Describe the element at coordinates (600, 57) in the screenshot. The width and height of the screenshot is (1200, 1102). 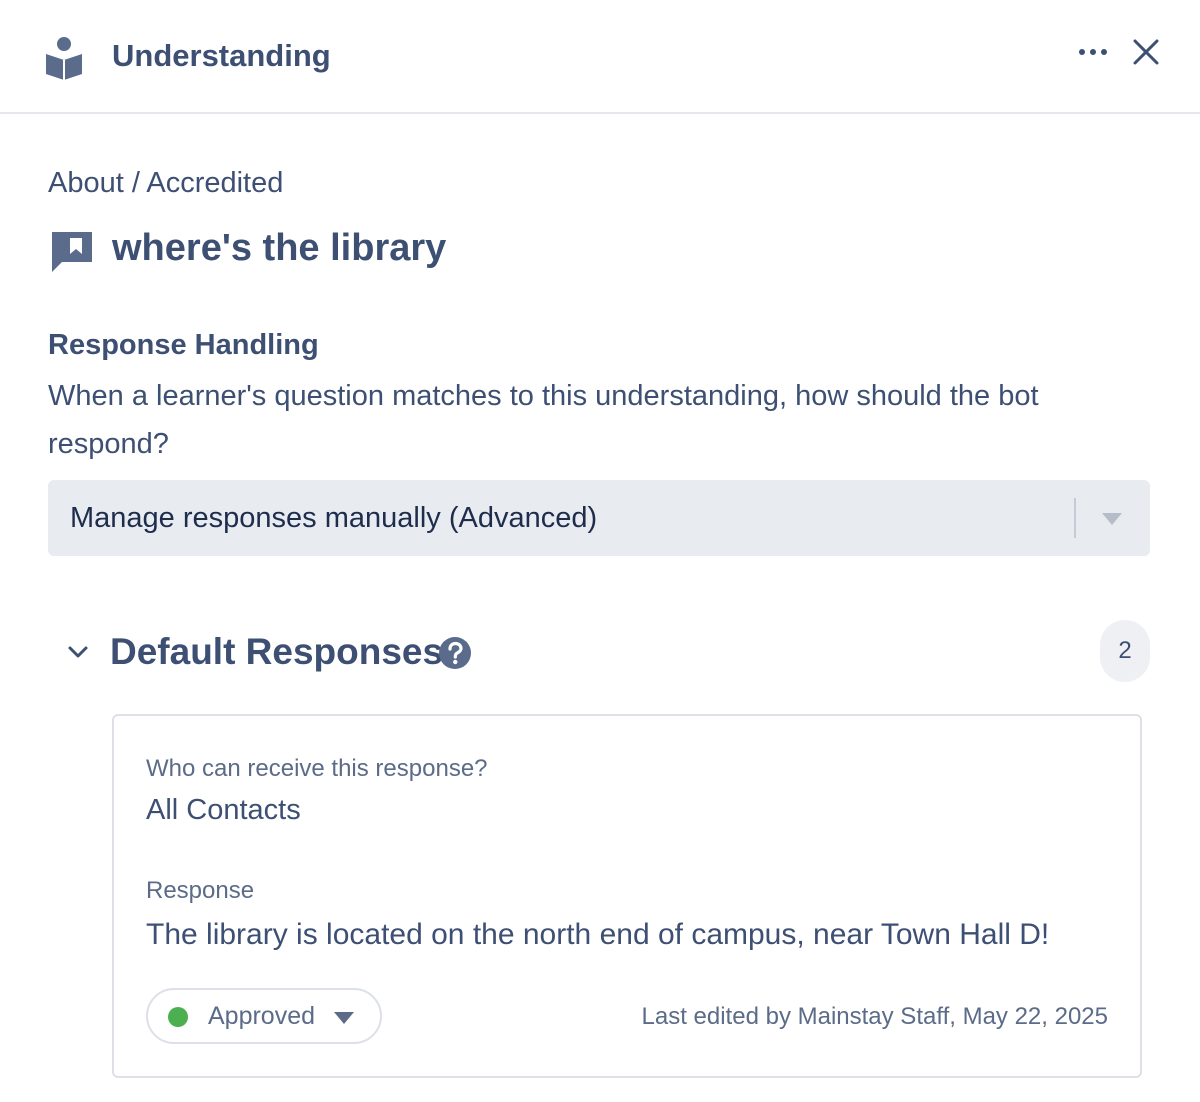
I see `panel-header: Understanding` at that location.